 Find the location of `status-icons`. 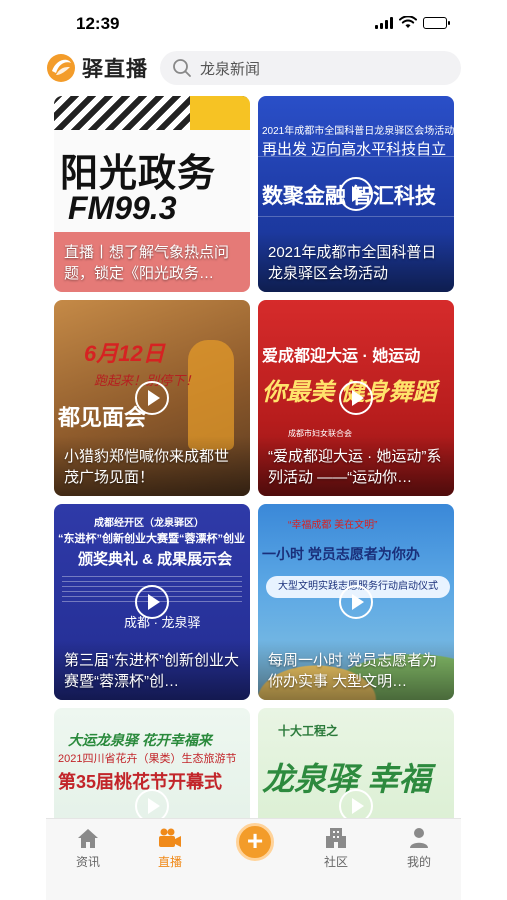

status-icons is located at coordinates (412, 22).